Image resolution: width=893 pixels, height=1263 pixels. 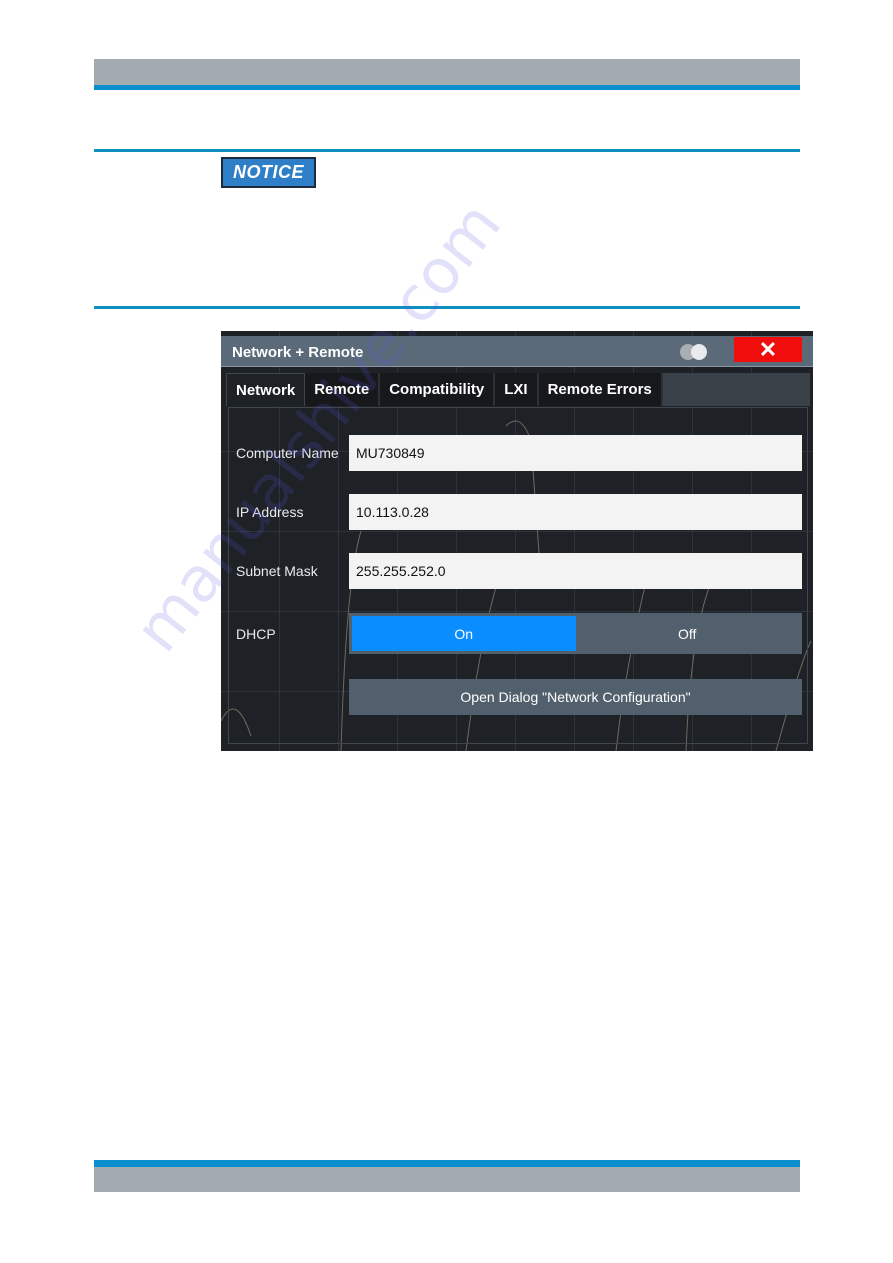 I want to click on tab-lxi: LXI, so click(x=517, y=389).